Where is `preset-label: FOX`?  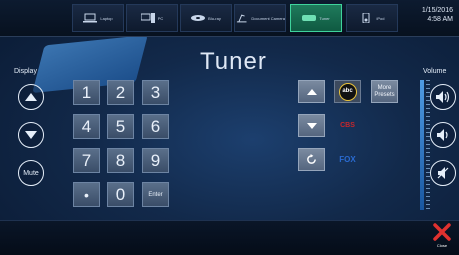
preset-label: FOX is located at coordinates (347, 159).